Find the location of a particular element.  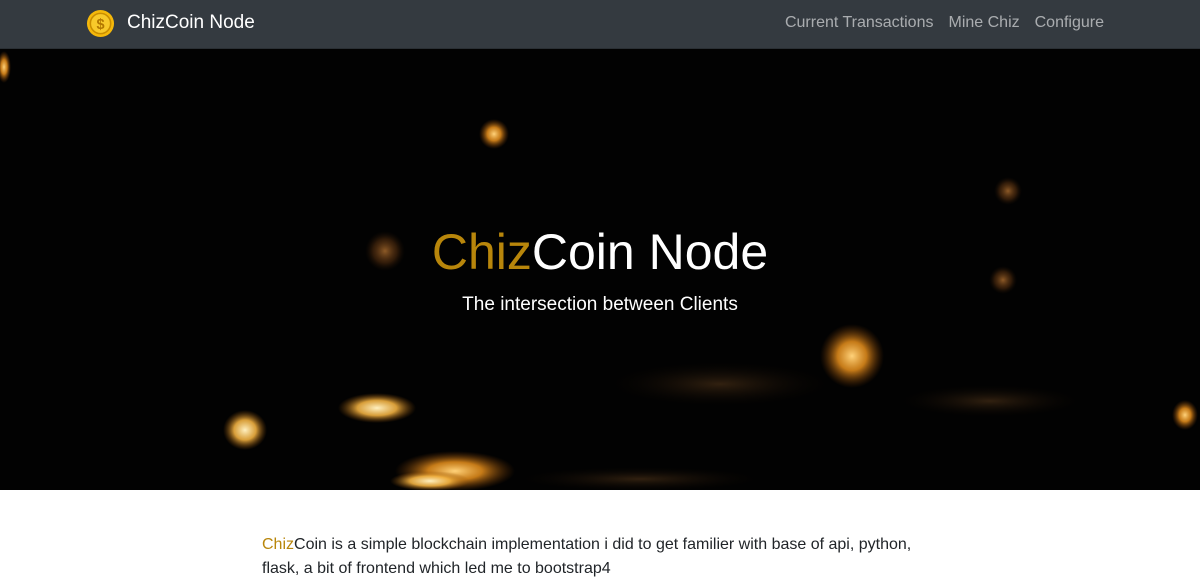

brand-link: $ ChizCoin Node is located at coordinates (170, 23).